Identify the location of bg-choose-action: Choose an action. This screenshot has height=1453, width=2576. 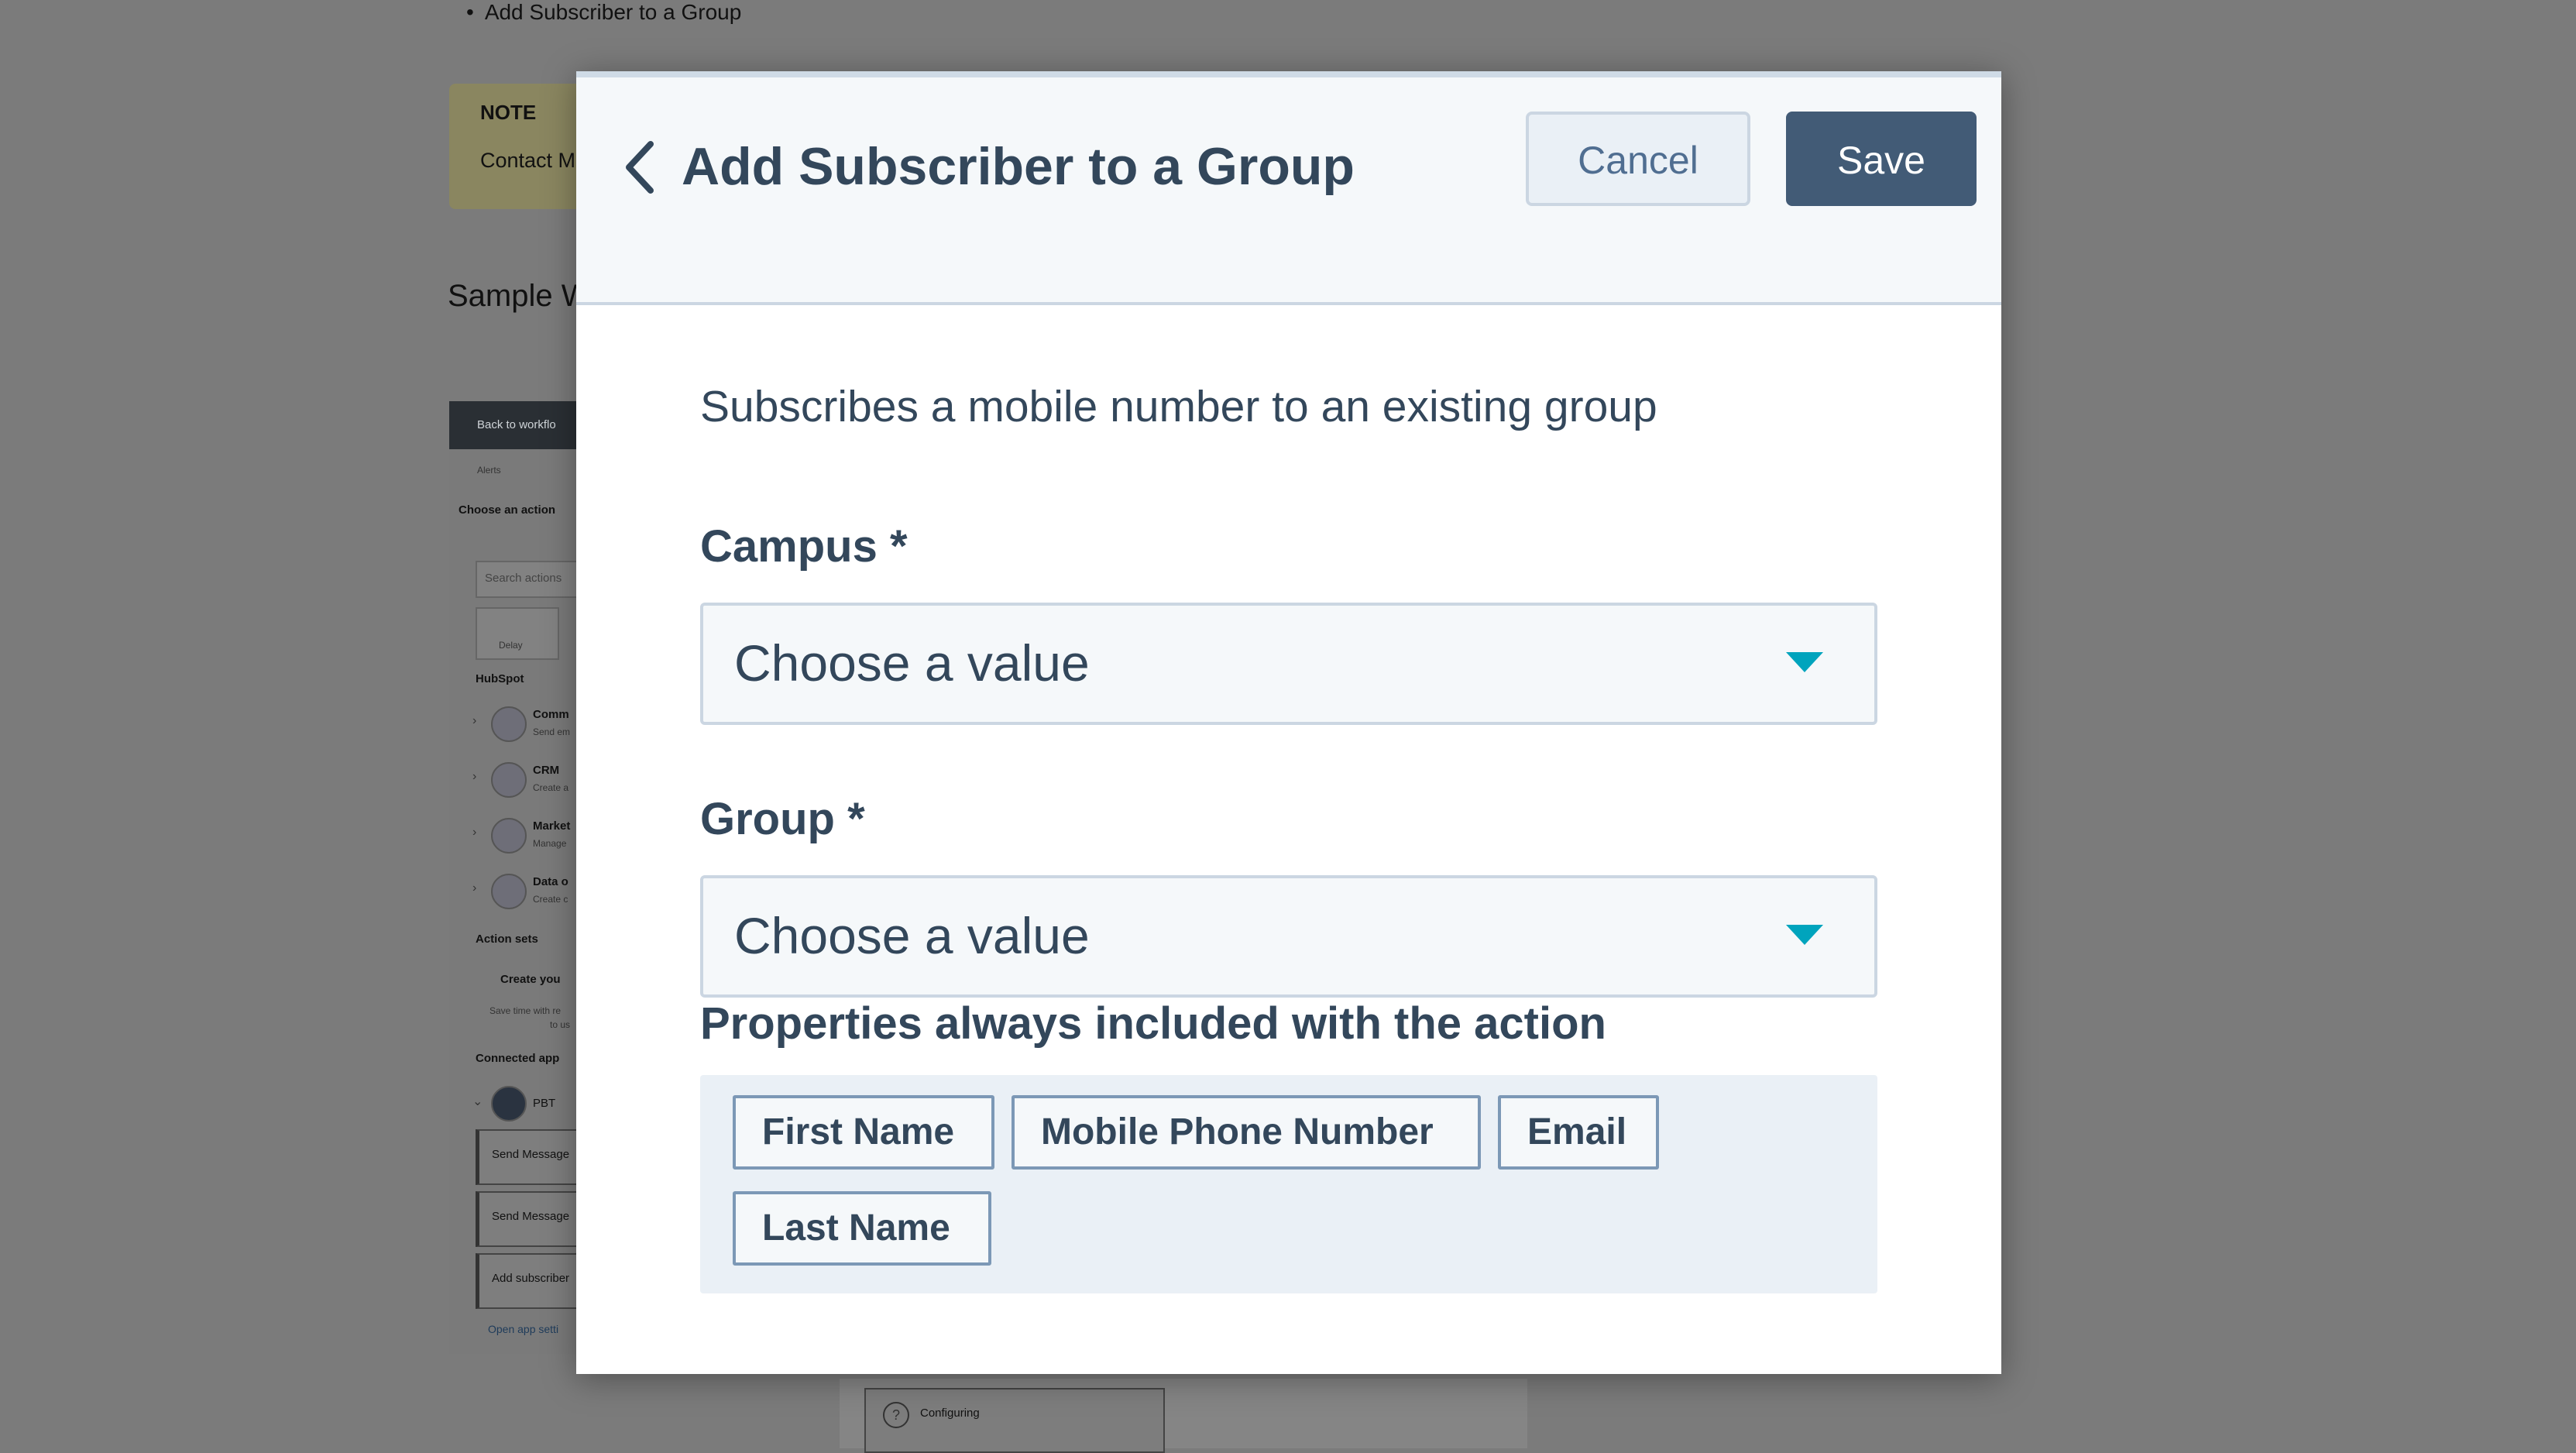
(507, 510).